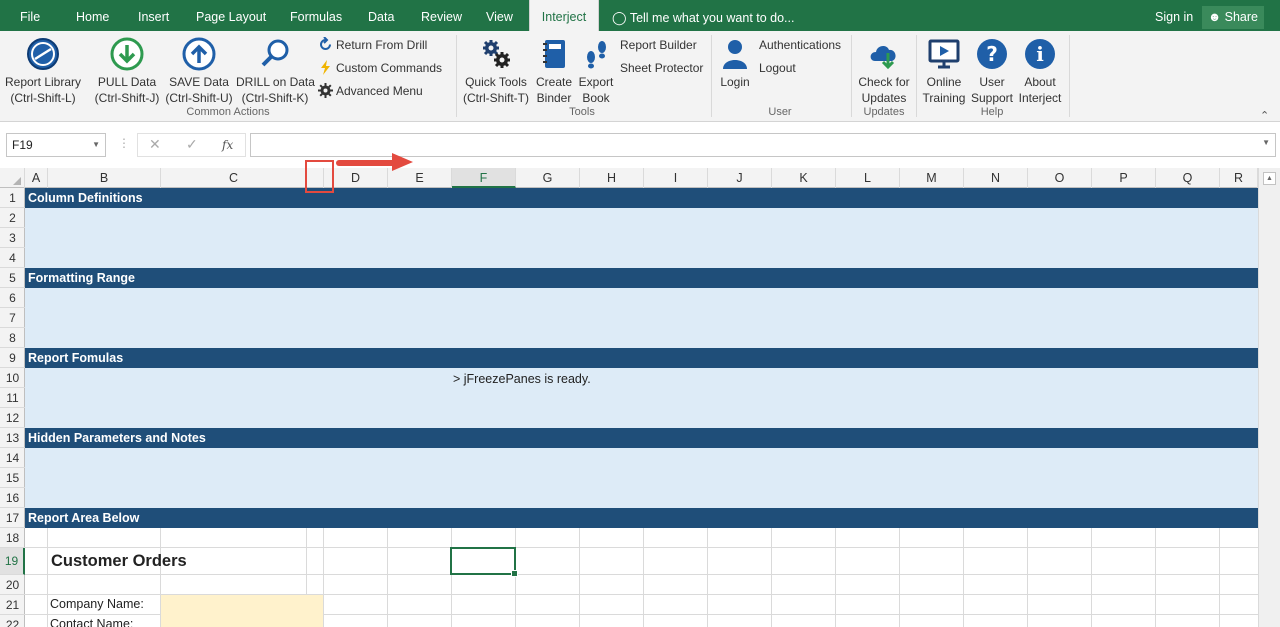  What do you see at coordinates (12, 378) in the screenshot?
I see `row-header: 10` at bounding box center [12, 378].